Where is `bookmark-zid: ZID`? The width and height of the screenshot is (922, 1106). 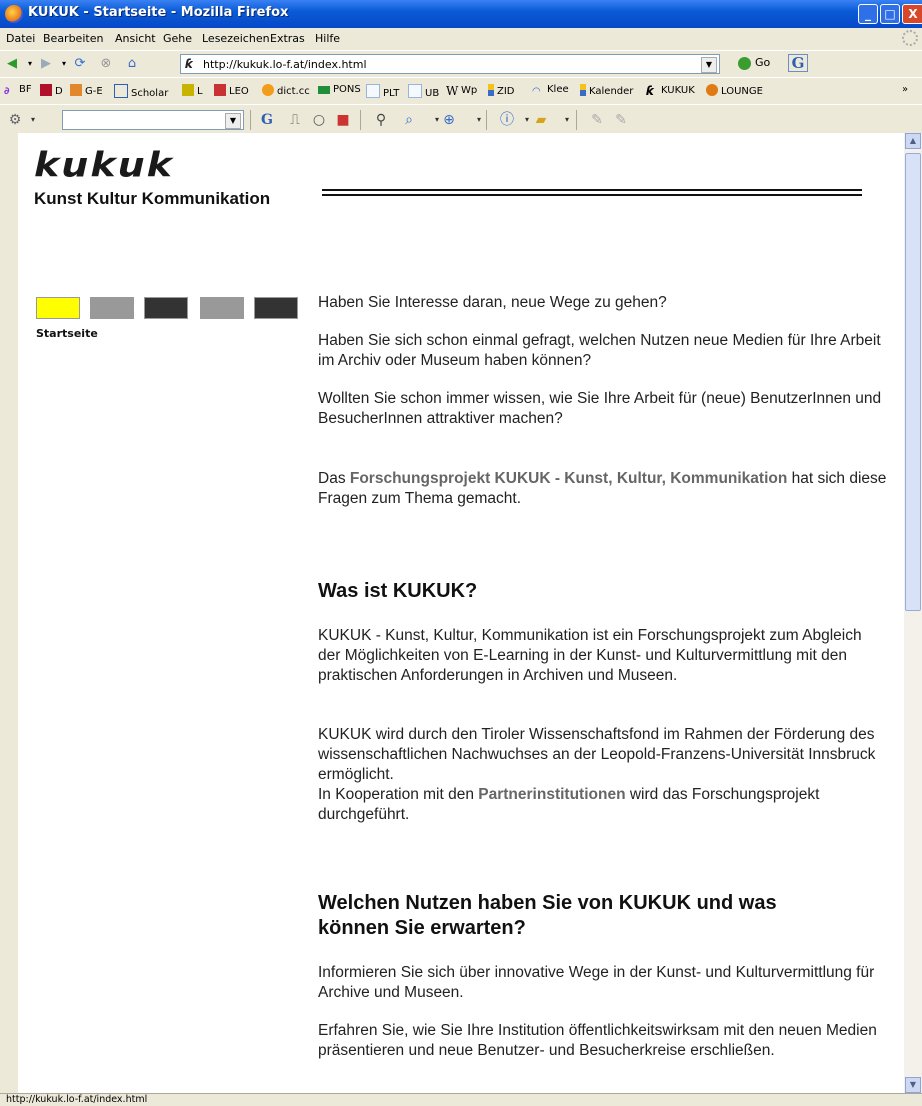
bookmark-zid: ZID is located at coordinates (501, 90).